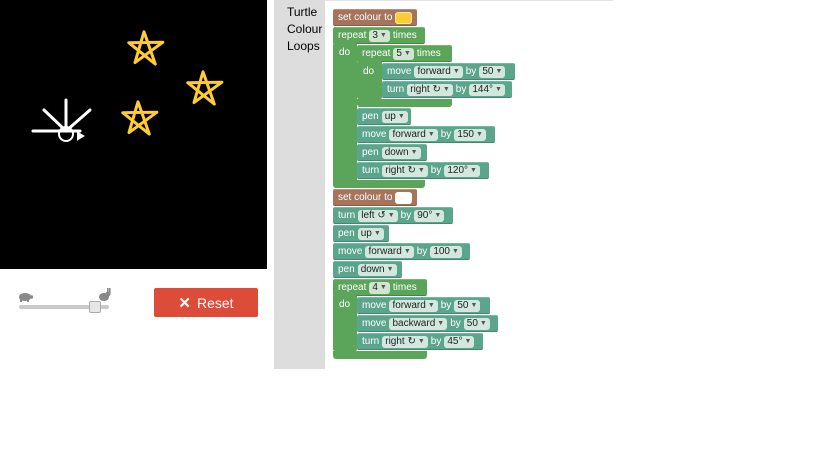  I want to click on repeat-block: repeat 4 ▼ times, so click(380, 287).